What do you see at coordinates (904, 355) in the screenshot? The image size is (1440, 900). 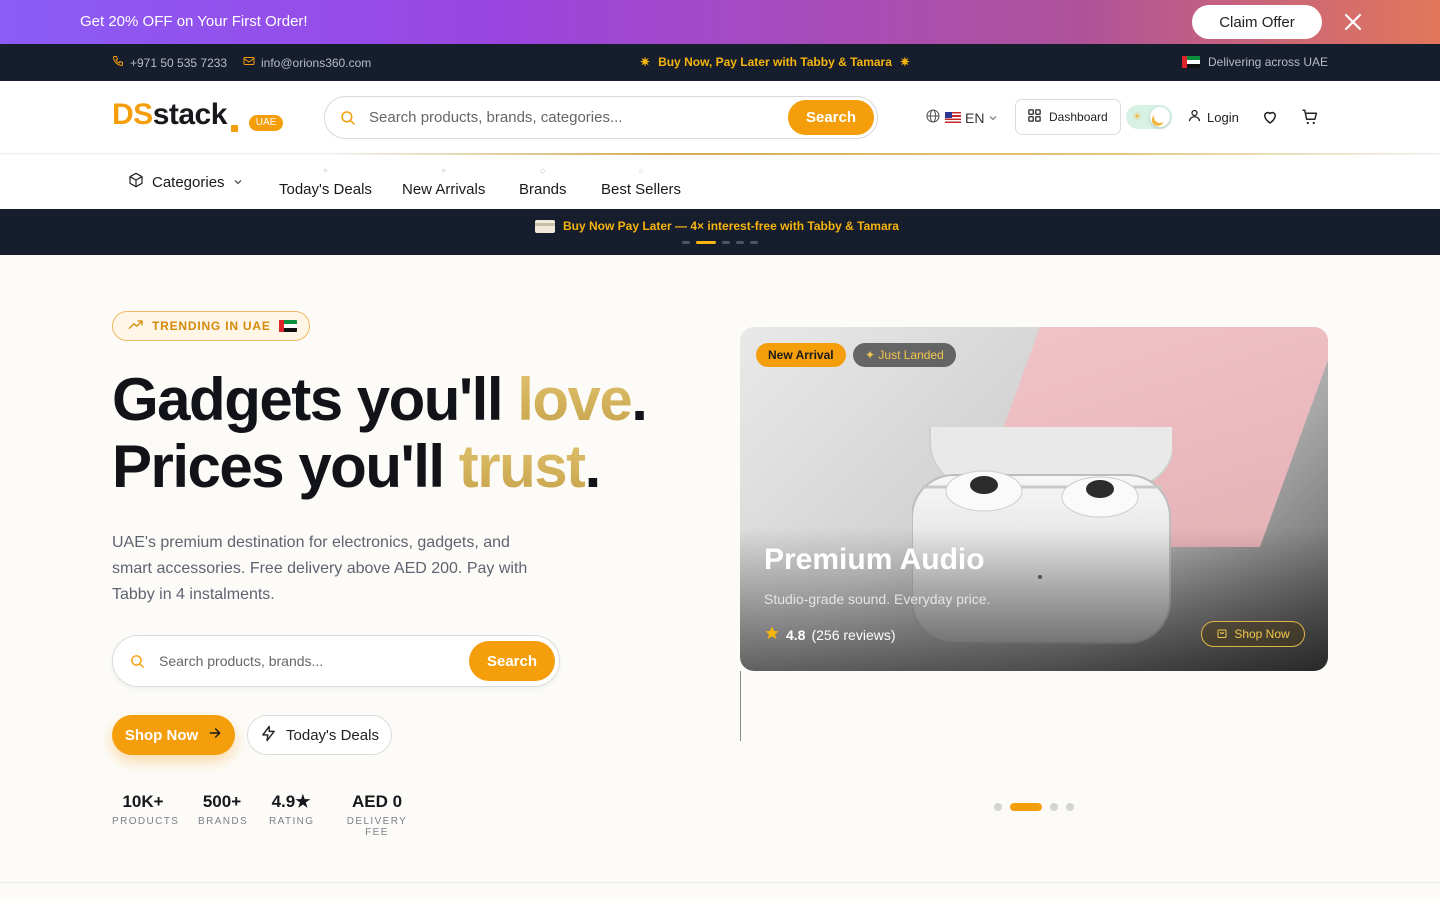 I see `just-landed-tag: ✦ Just Landed` at bounding box center [904, 355].